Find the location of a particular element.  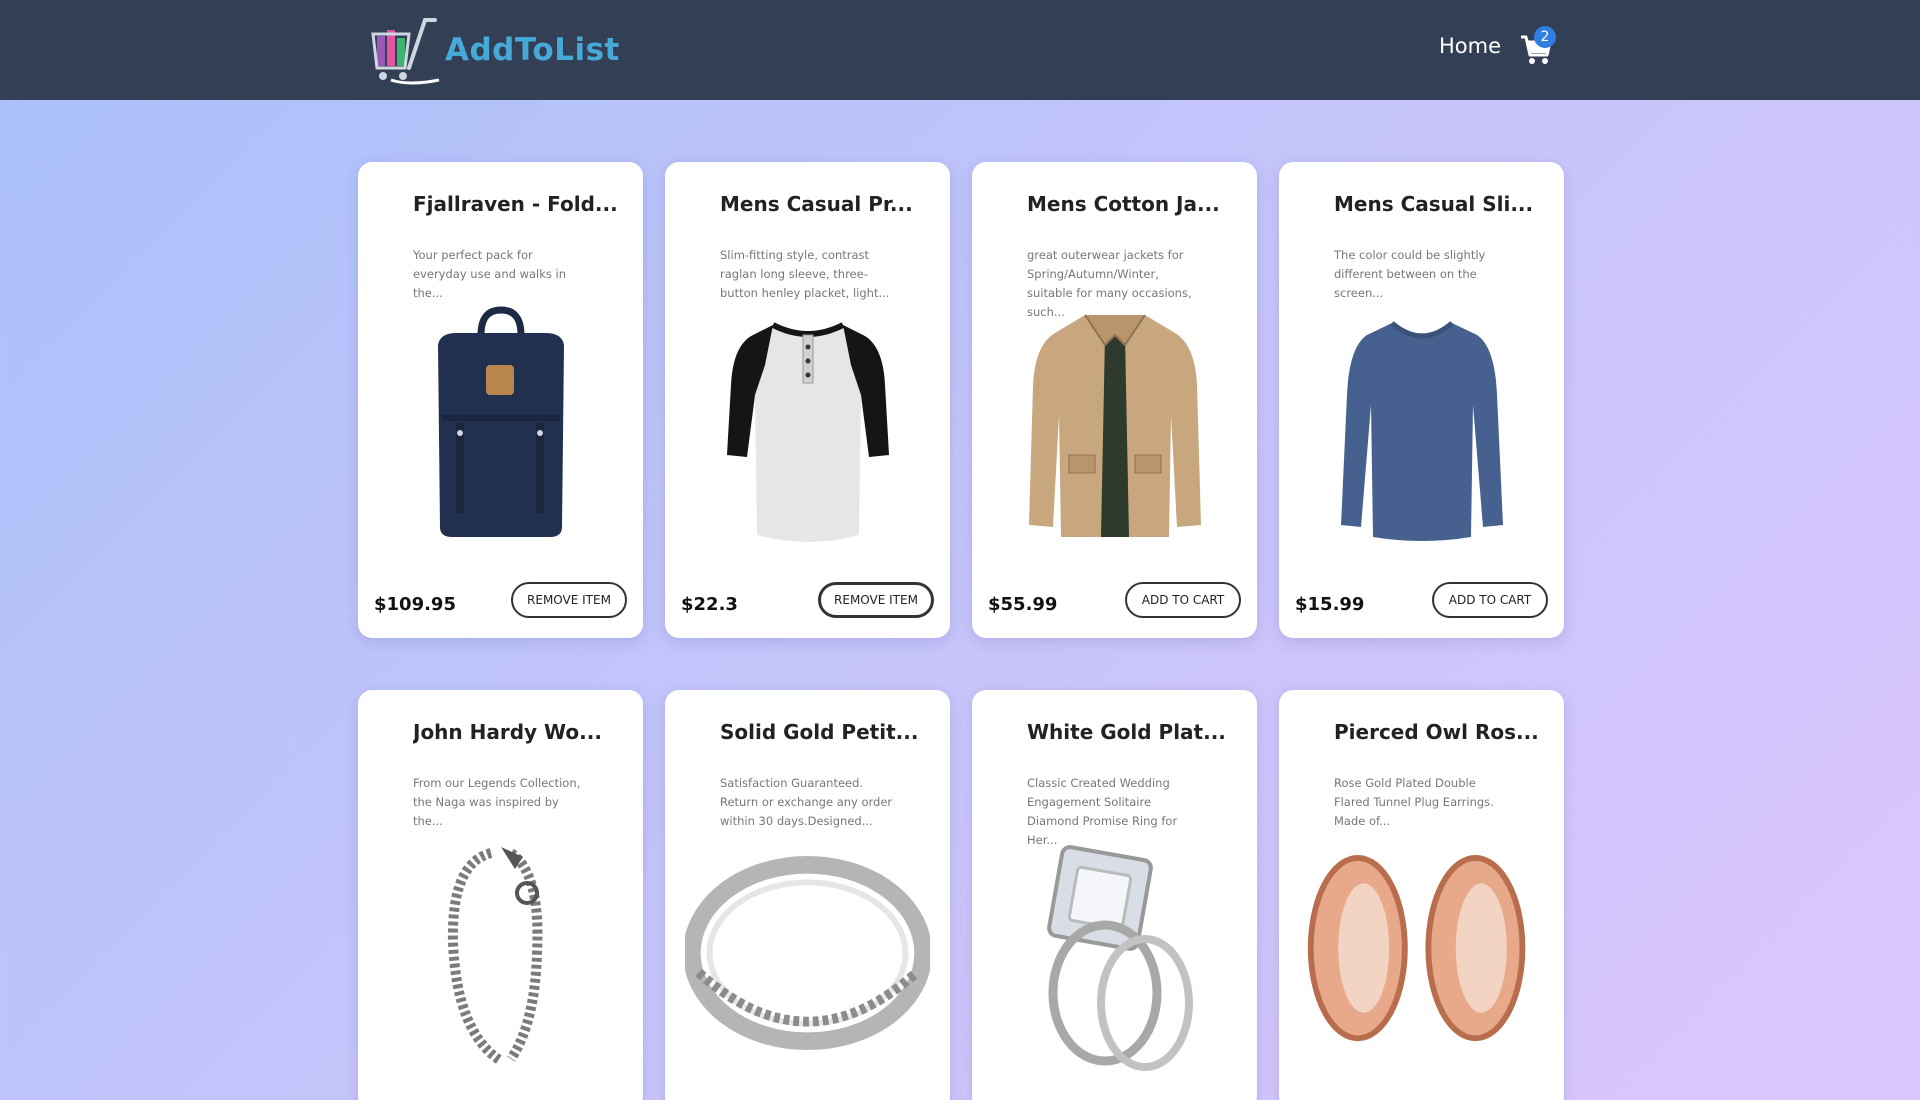

product-price: $15.99 is located at coordinates (1330, 604).